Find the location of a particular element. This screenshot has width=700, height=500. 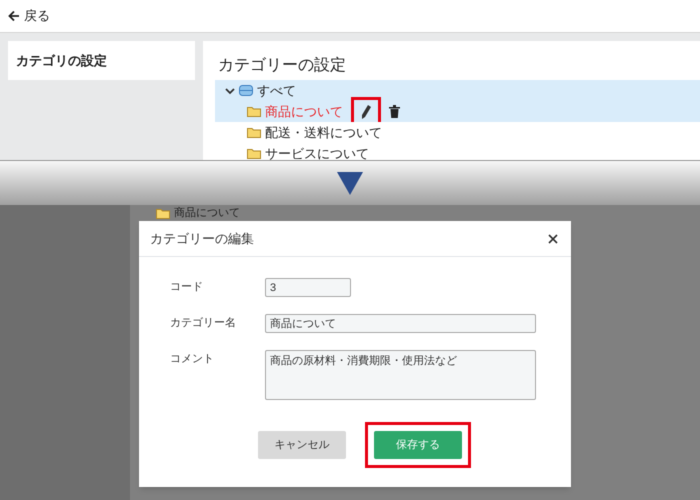

chevron-icon is located at coordinates (230, 91).